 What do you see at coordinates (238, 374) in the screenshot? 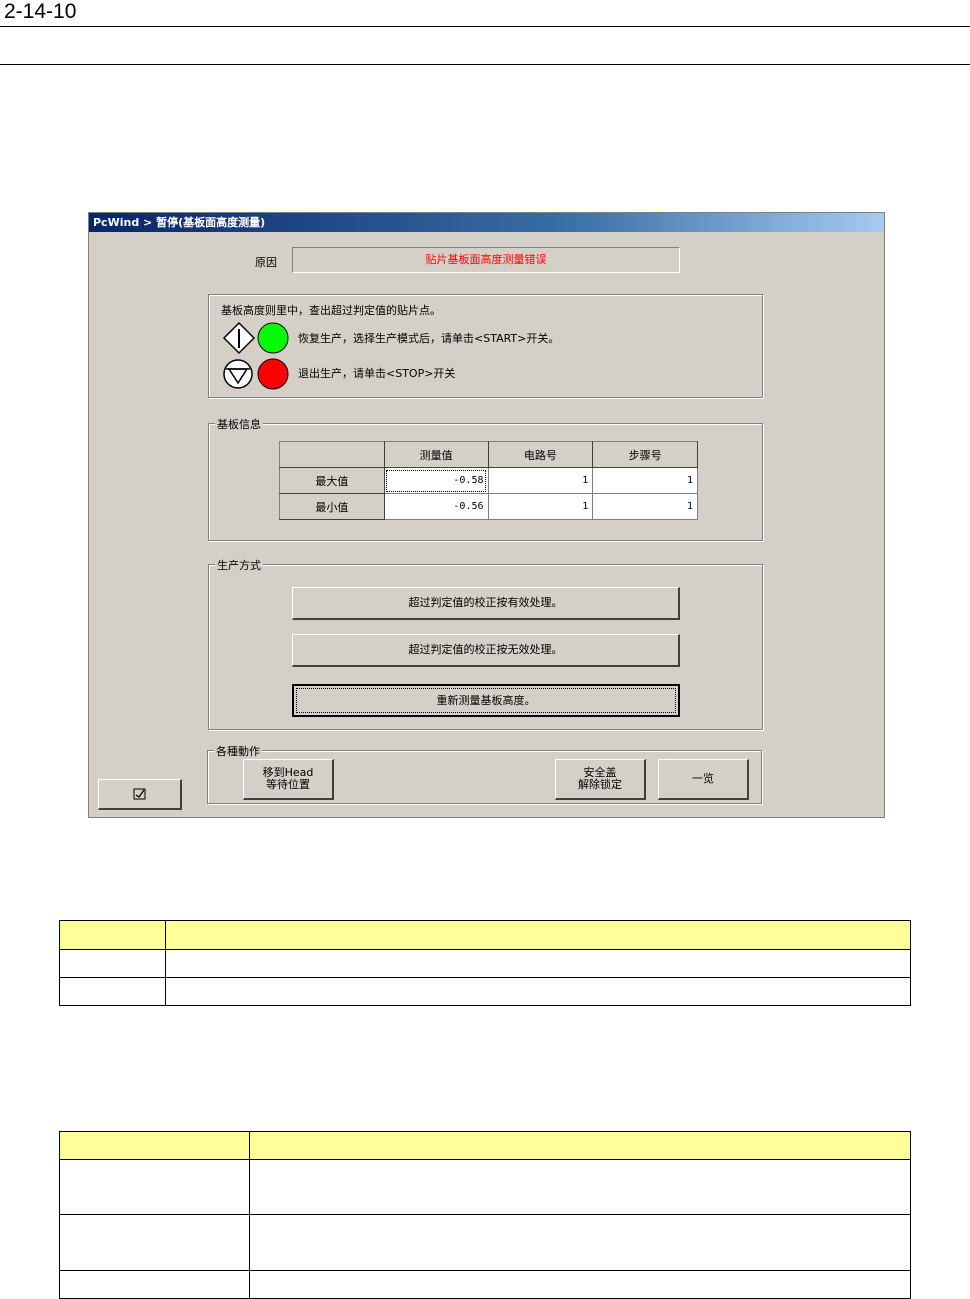
I see `stop-circle-icon` at bounding box center [238, 374].